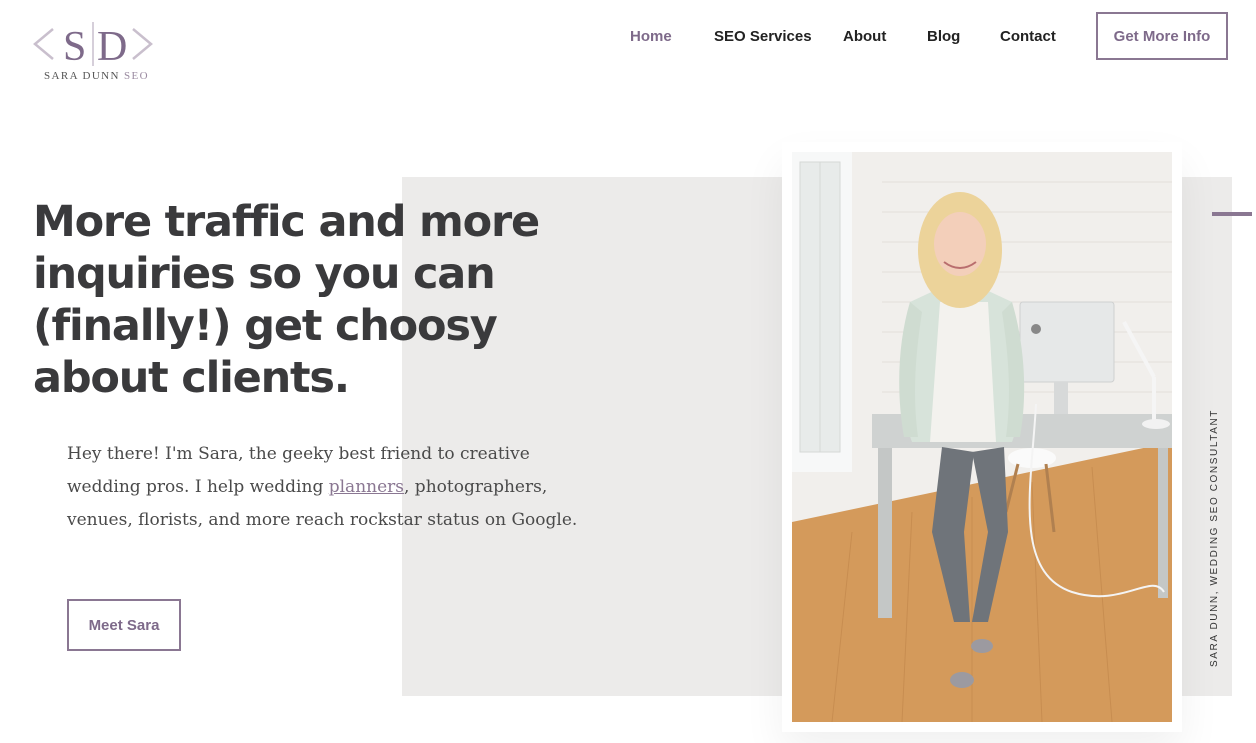 This screenshot has width=1256, height=743. Describe the element at coordinates (93, 44) in the screenshot. I see `logo-mark-icon: S D` at that location.